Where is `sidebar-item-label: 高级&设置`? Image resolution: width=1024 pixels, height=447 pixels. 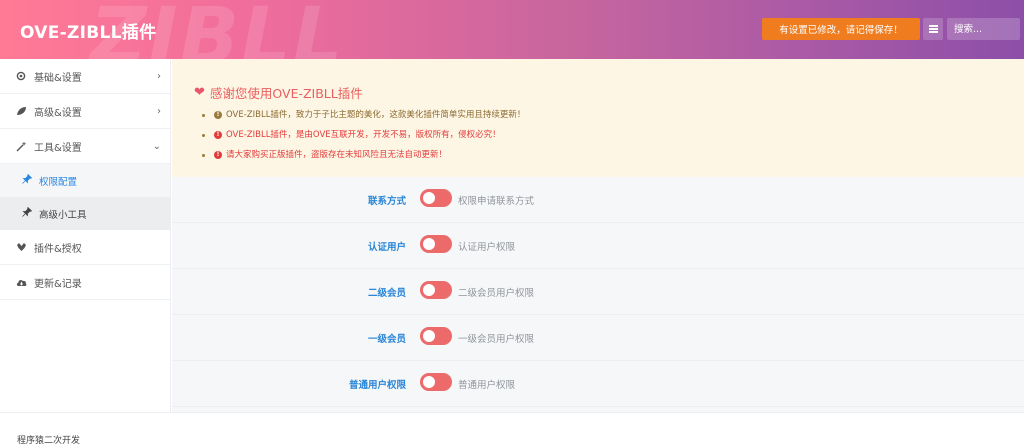
sidebar-item-label: 高级&设置 is located at coordinates (58, 113).